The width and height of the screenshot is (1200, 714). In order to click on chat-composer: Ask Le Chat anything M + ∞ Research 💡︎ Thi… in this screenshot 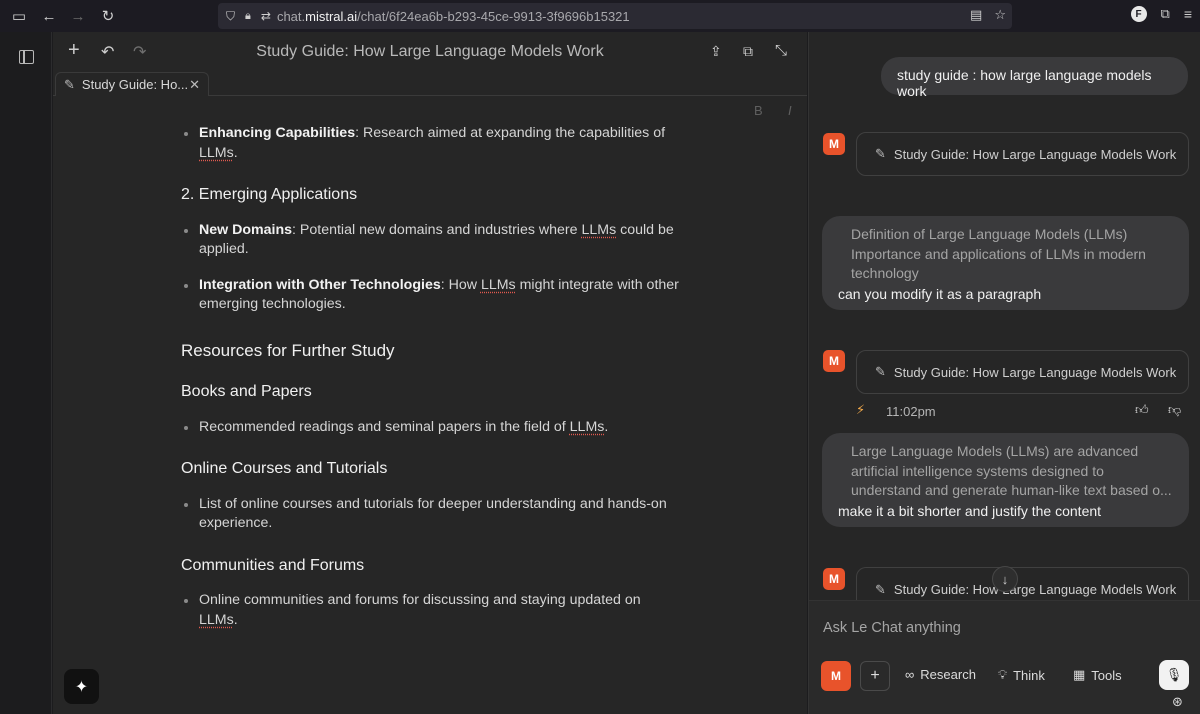, I will do `click(1004, 657)`.